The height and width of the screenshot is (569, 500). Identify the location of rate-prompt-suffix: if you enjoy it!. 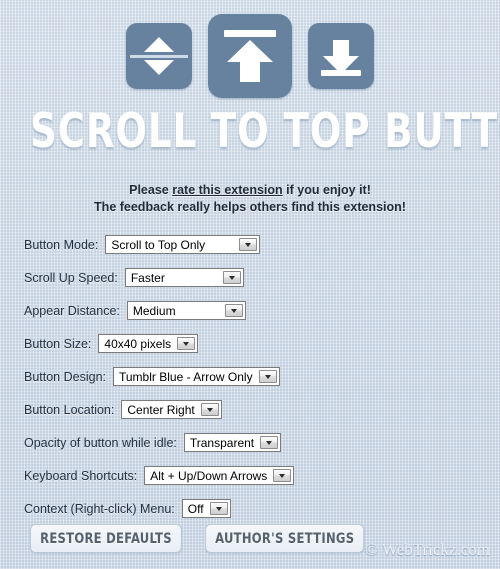
(326, 190).